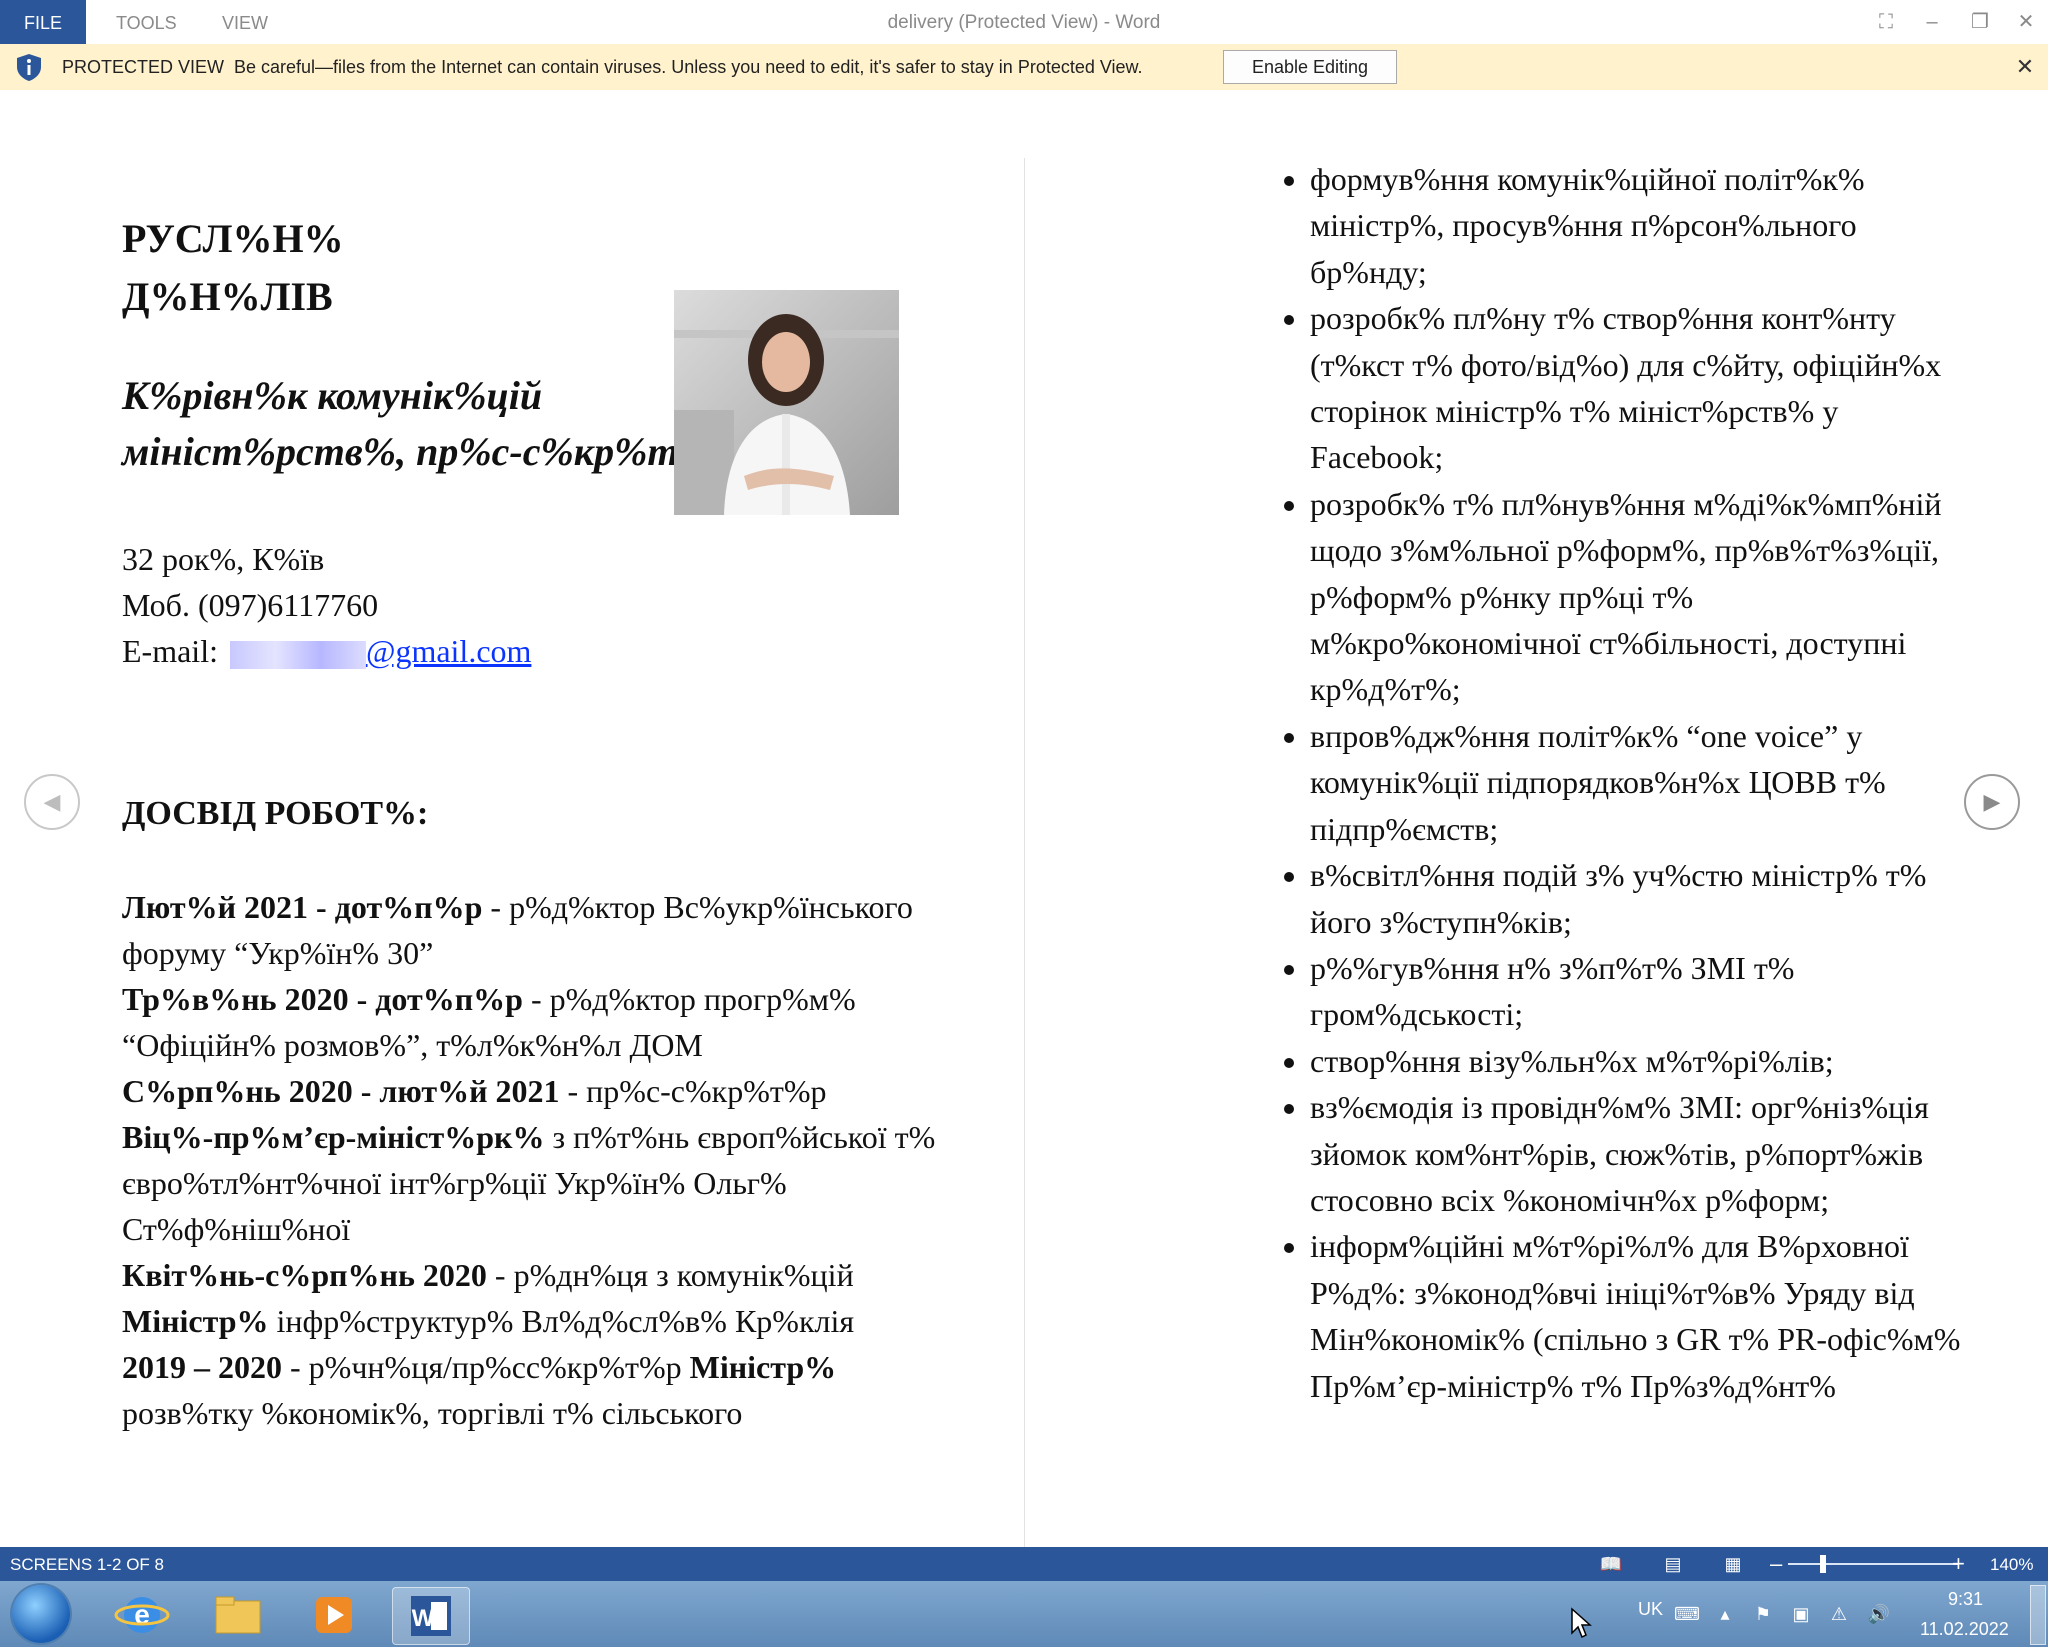 This screenshot has height=1649, width=2048. I want to click on close-bar-icon: ✕, so click(2025, 67).